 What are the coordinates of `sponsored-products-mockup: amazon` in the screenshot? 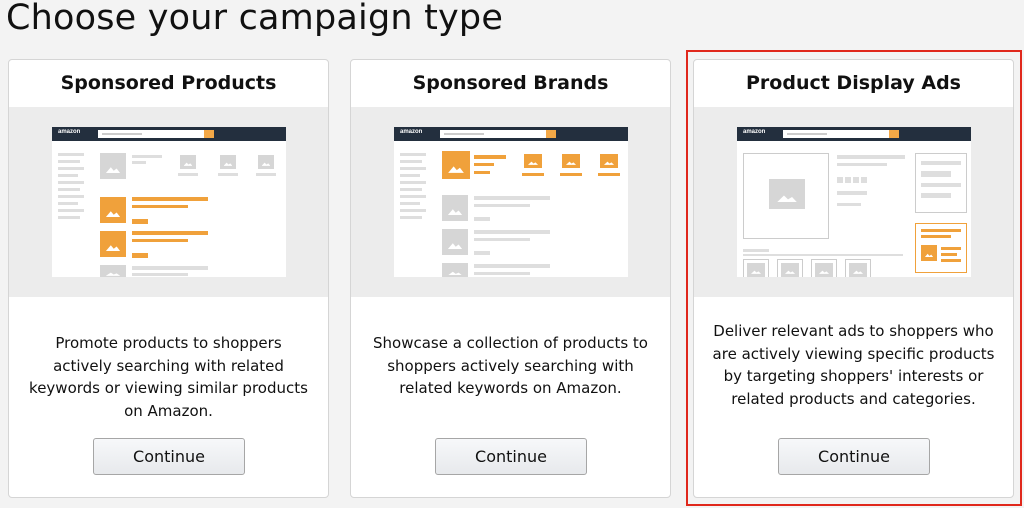 It's located at (169, 202).